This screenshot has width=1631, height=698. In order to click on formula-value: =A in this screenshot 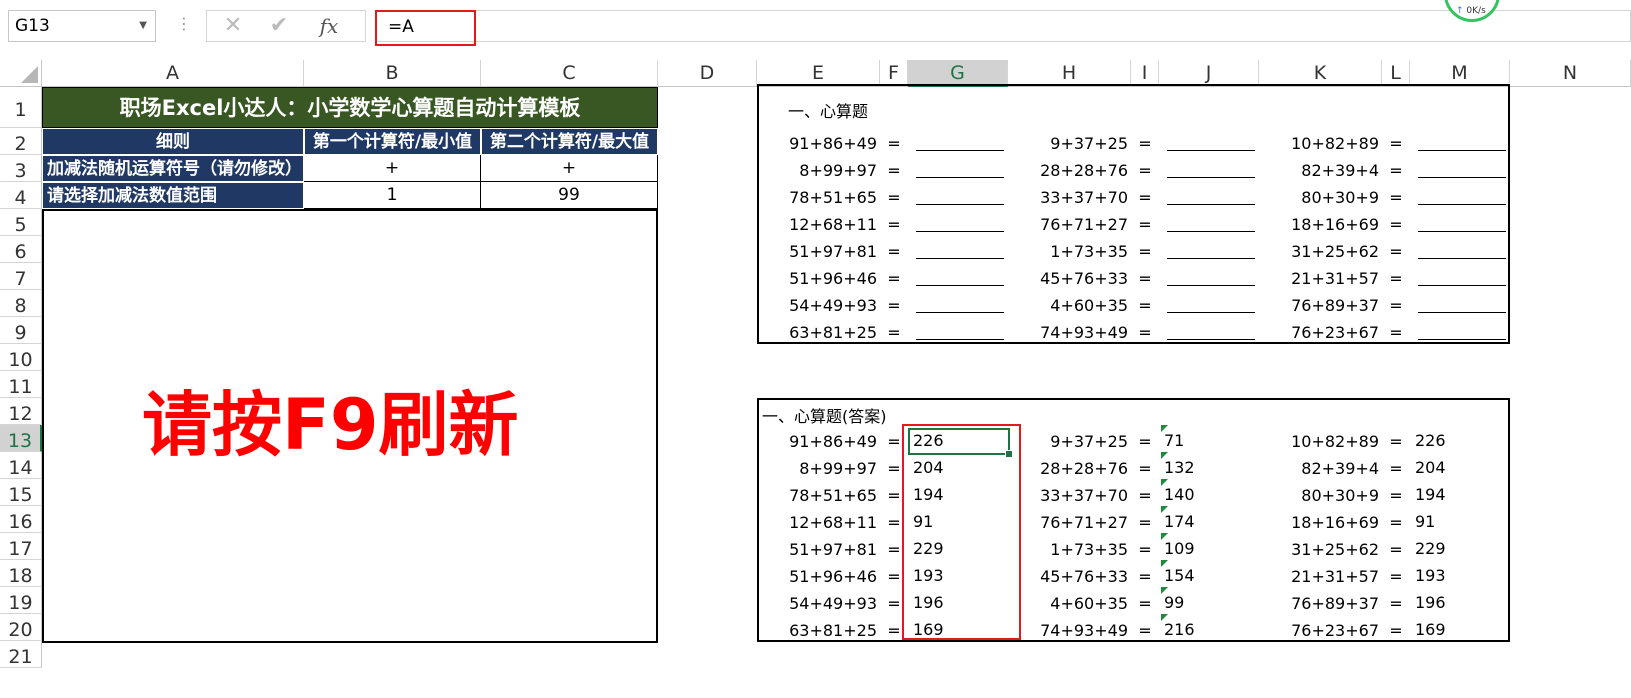, I will do `click(425, 28)`.